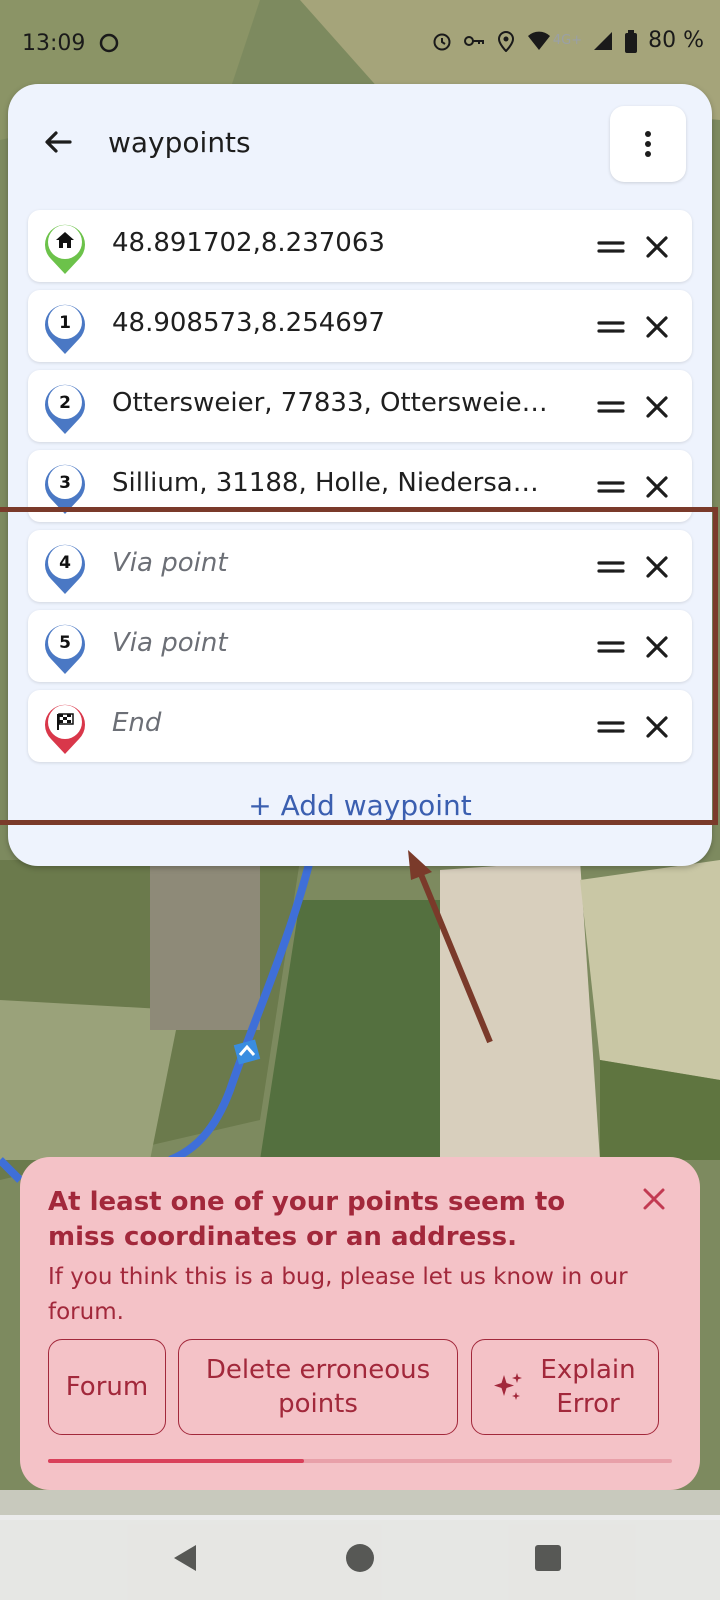  What do you see at coordinates (109, 43) in the screenshot?
I see `settings-circle-icon` at bounding box center [109, 43].